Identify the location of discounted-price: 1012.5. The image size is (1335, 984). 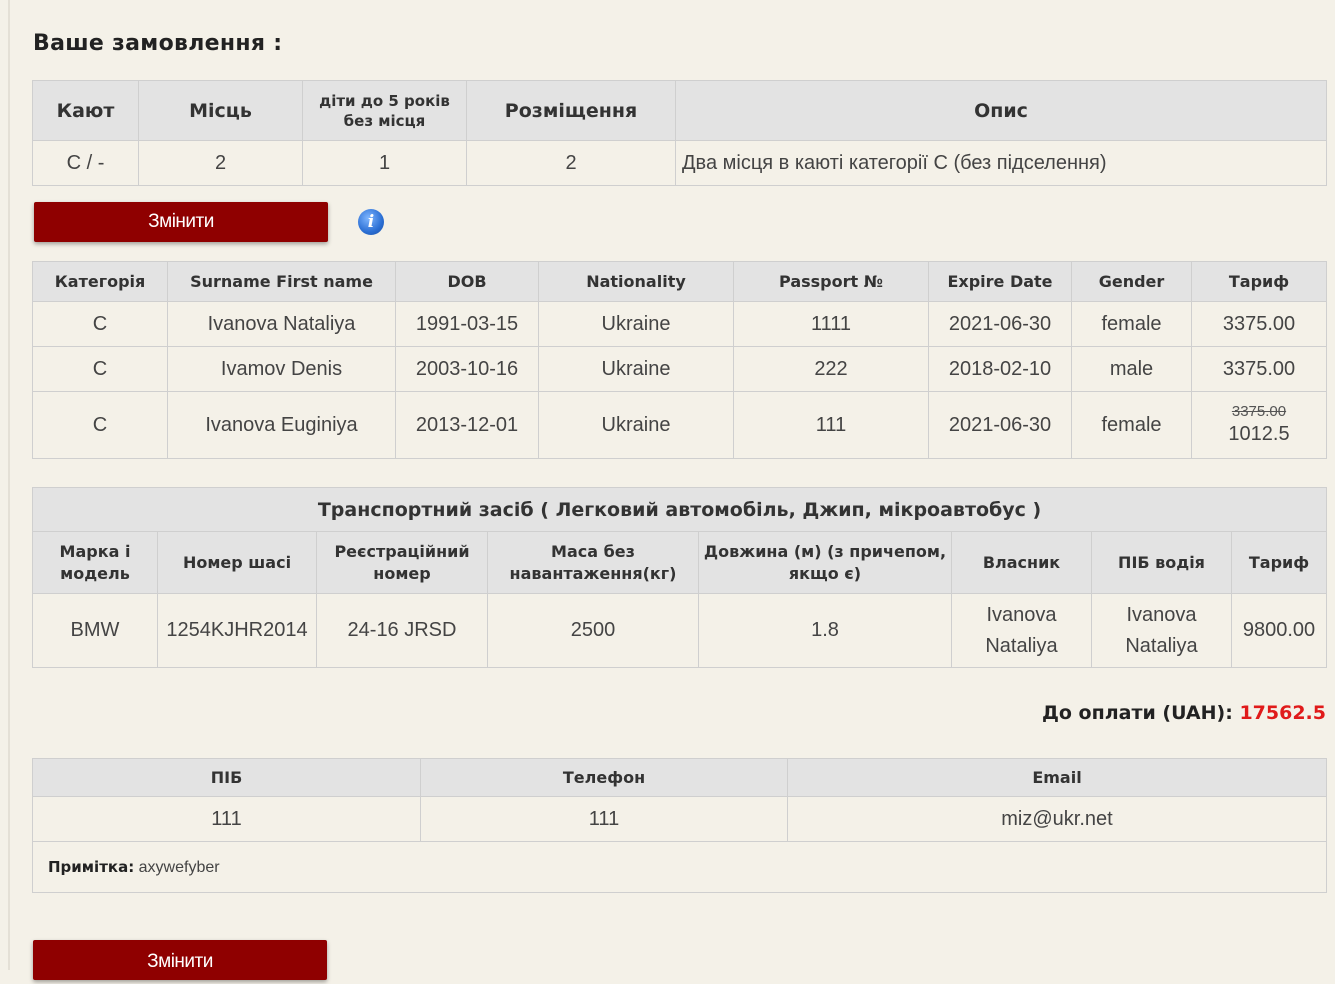
(1259, 434).